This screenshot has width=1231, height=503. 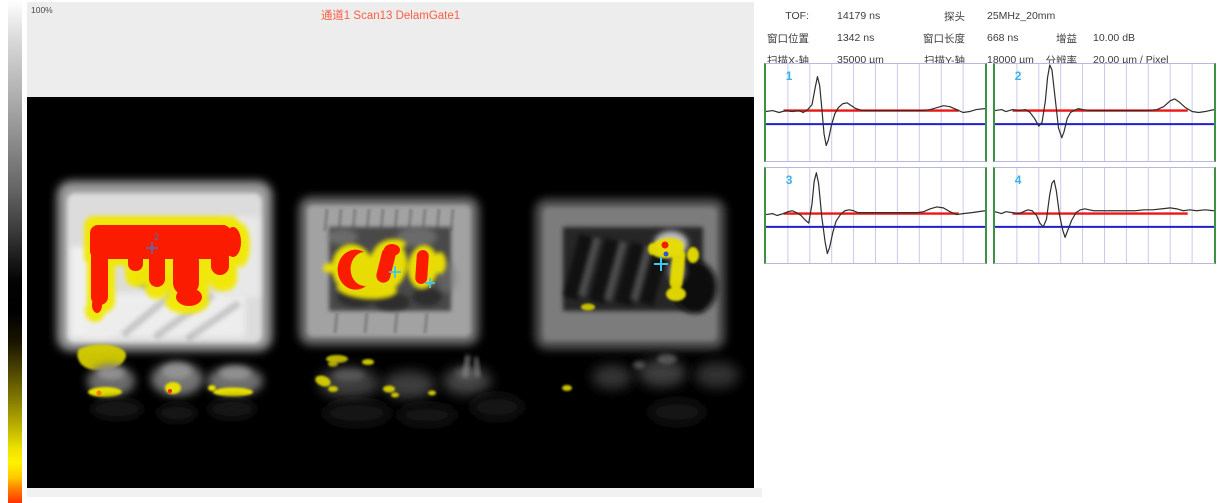 I want to click on crosshair-label: 2, so click(x=156, y=237).